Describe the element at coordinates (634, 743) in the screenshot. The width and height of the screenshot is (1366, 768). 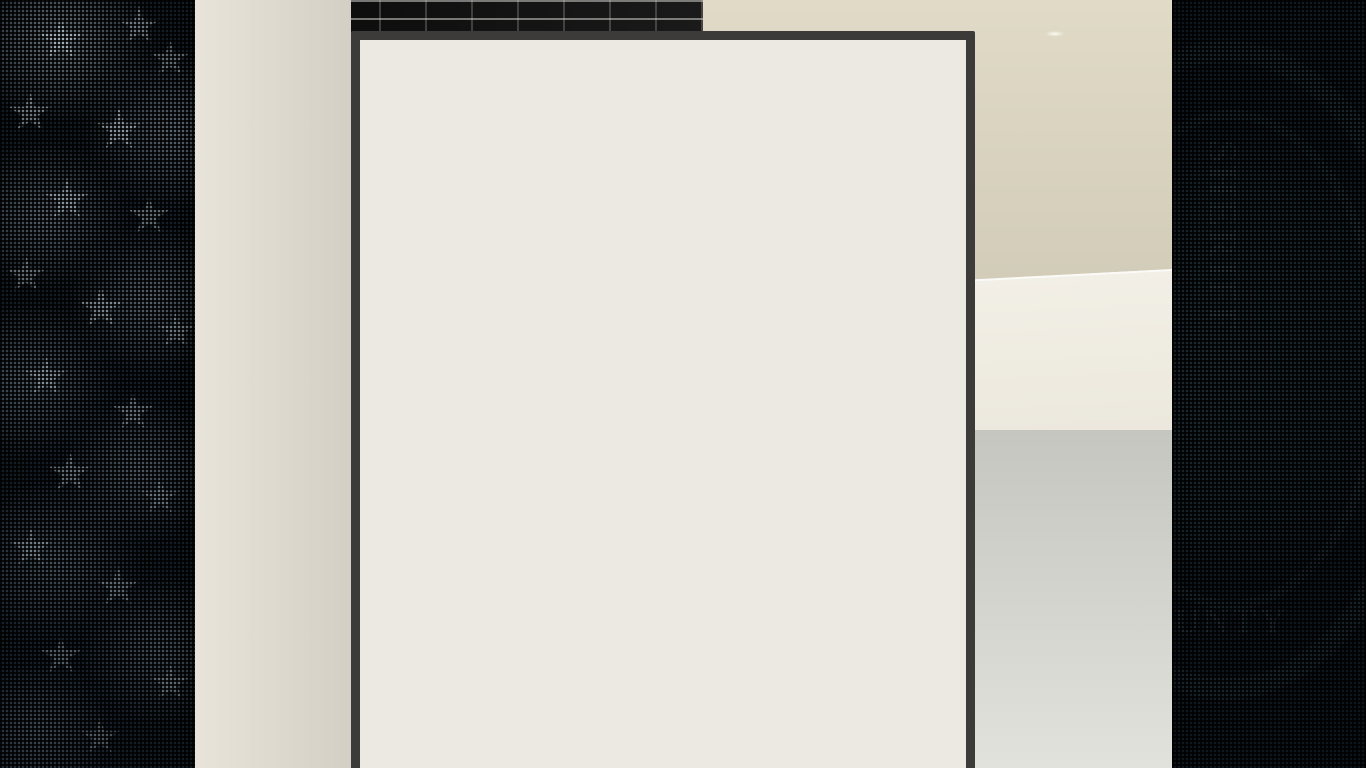
I see `intake-doorway-photo` at that location.